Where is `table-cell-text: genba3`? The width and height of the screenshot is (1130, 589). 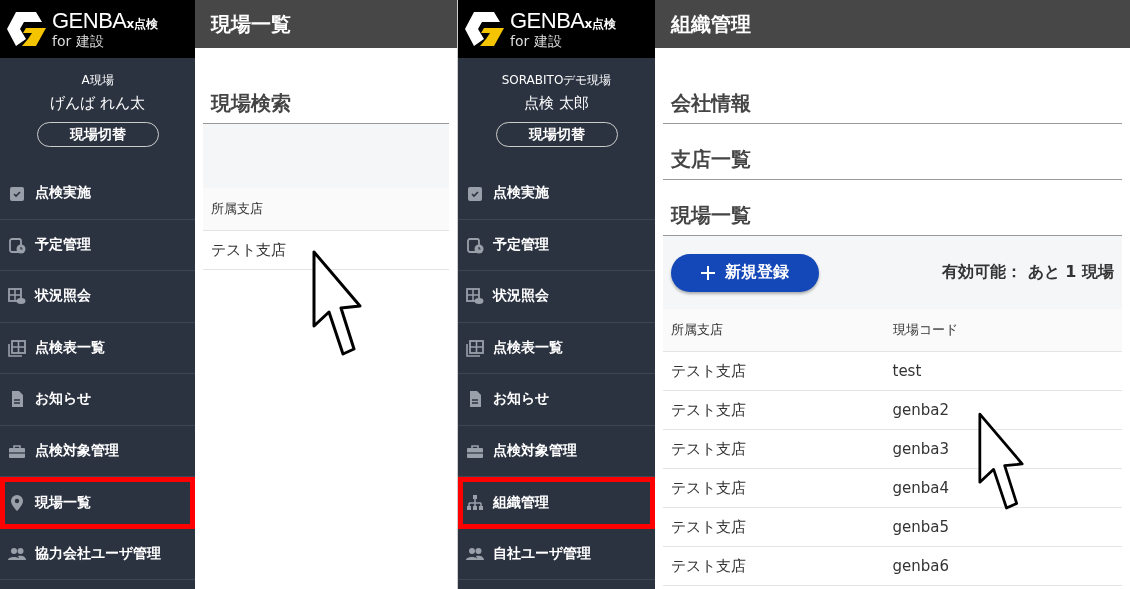
table-cell-text: genba3 is located at coordinates (921, 449).